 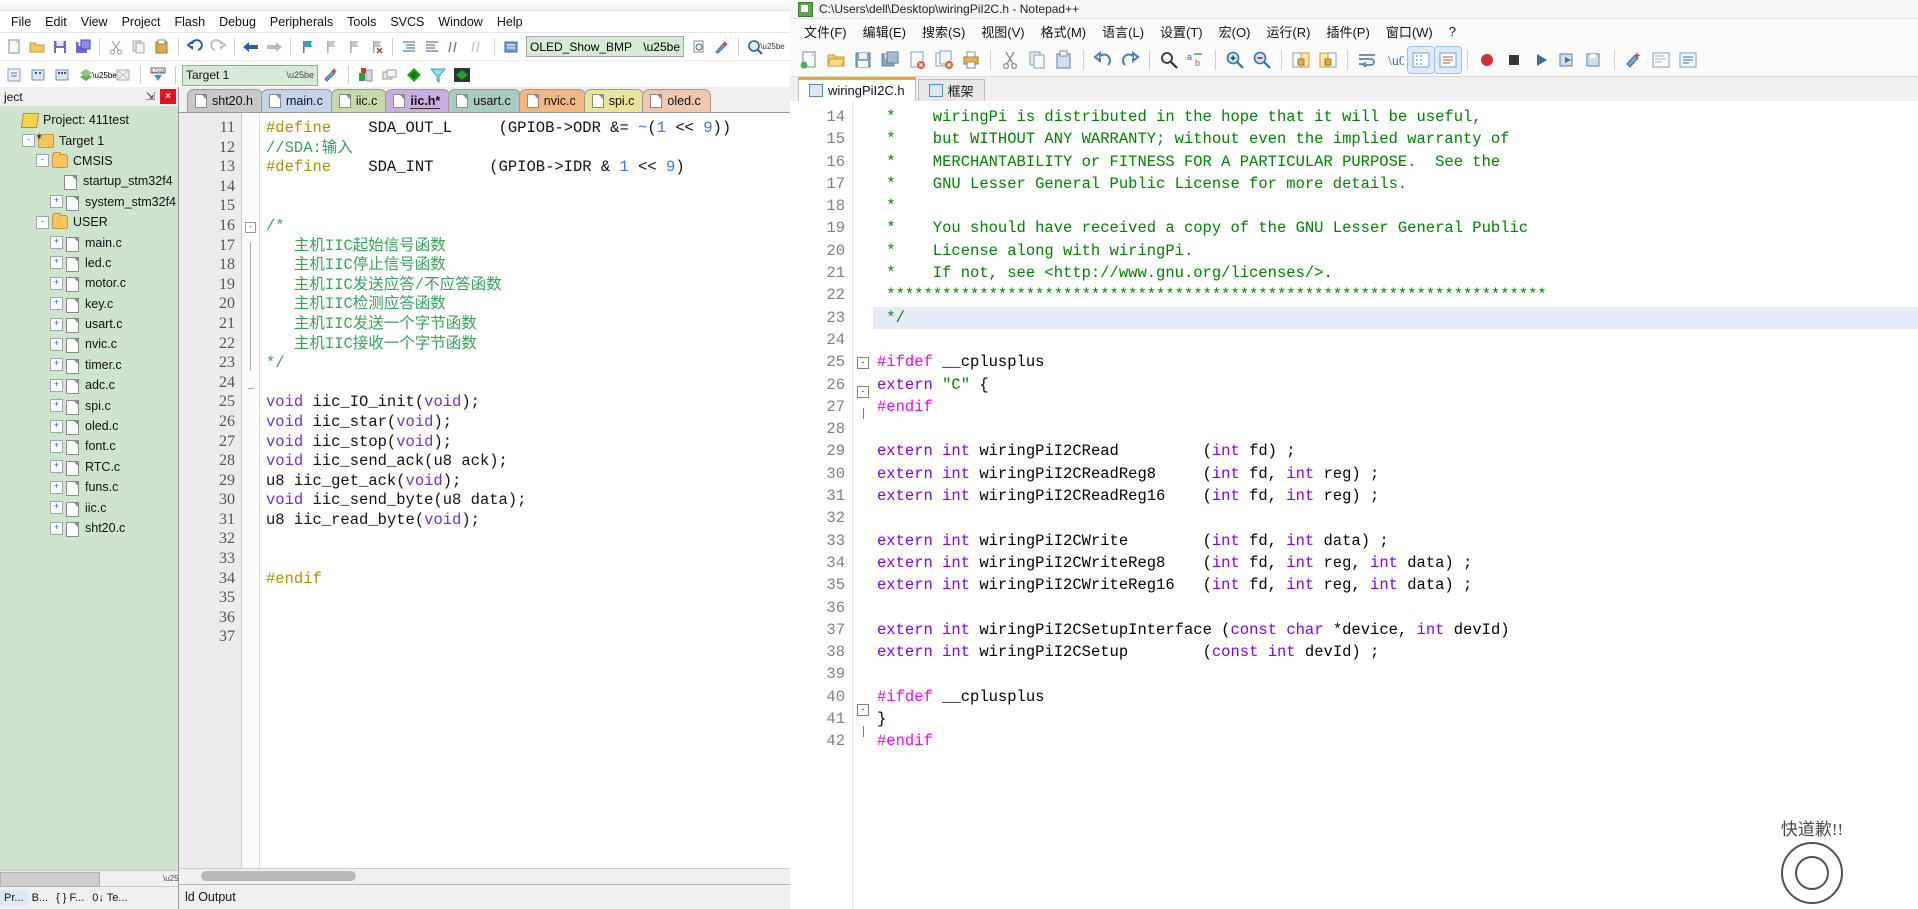 I want to click on config-wizard-icon, so click(x=722, y=47).